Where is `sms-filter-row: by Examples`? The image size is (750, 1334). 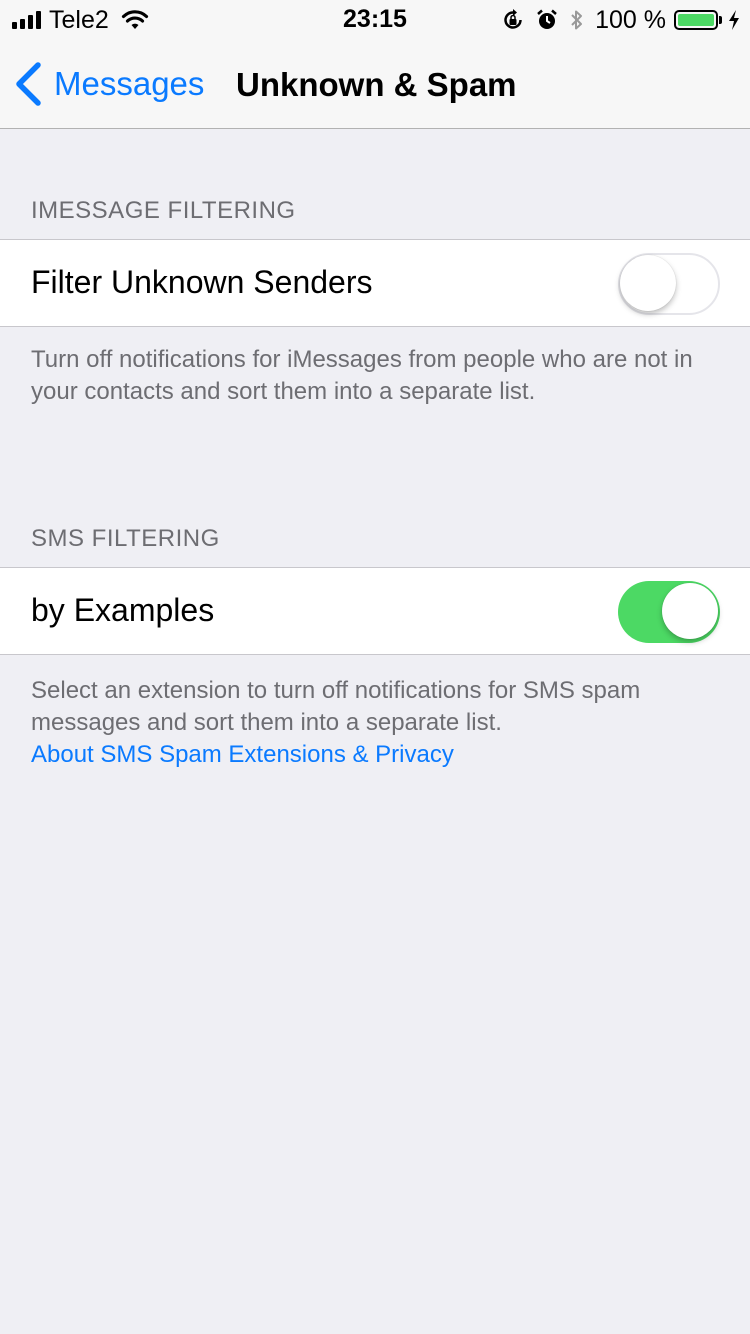
sms-filter-row: by Examples is located at coordinates (375, 611).